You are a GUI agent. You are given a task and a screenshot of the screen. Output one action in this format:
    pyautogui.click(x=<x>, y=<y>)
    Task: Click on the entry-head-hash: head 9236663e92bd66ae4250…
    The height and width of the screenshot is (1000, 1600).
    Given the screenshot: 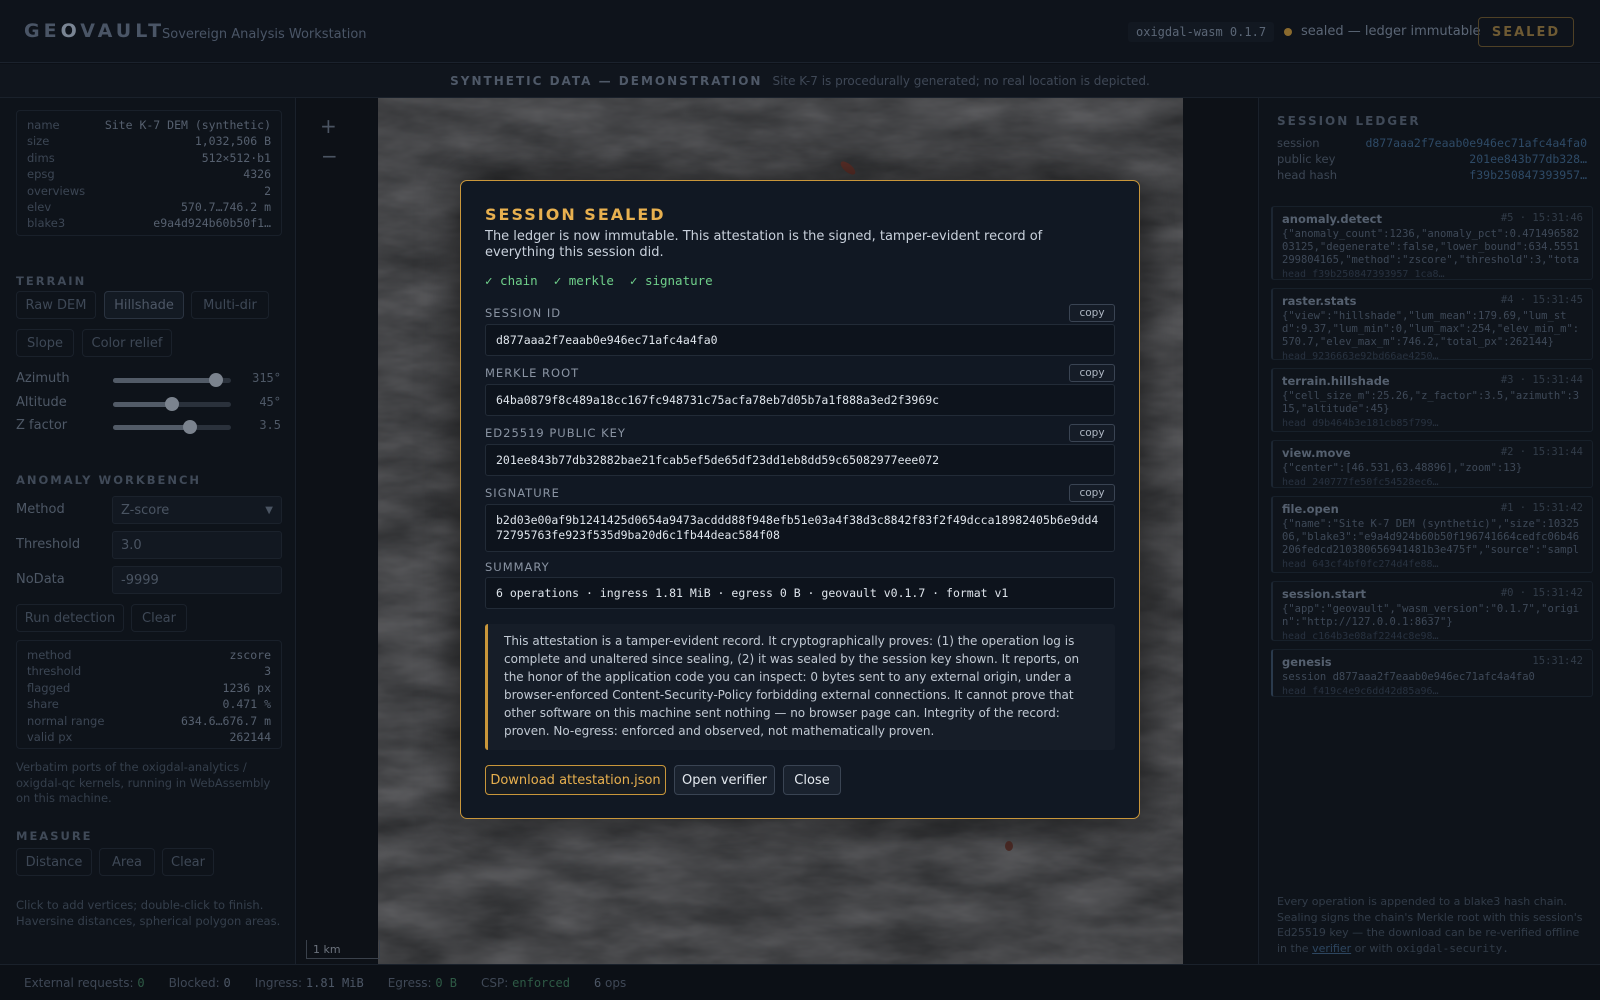 What is the action you would take?
    pyautogui.click(x=1360, y=356)
    